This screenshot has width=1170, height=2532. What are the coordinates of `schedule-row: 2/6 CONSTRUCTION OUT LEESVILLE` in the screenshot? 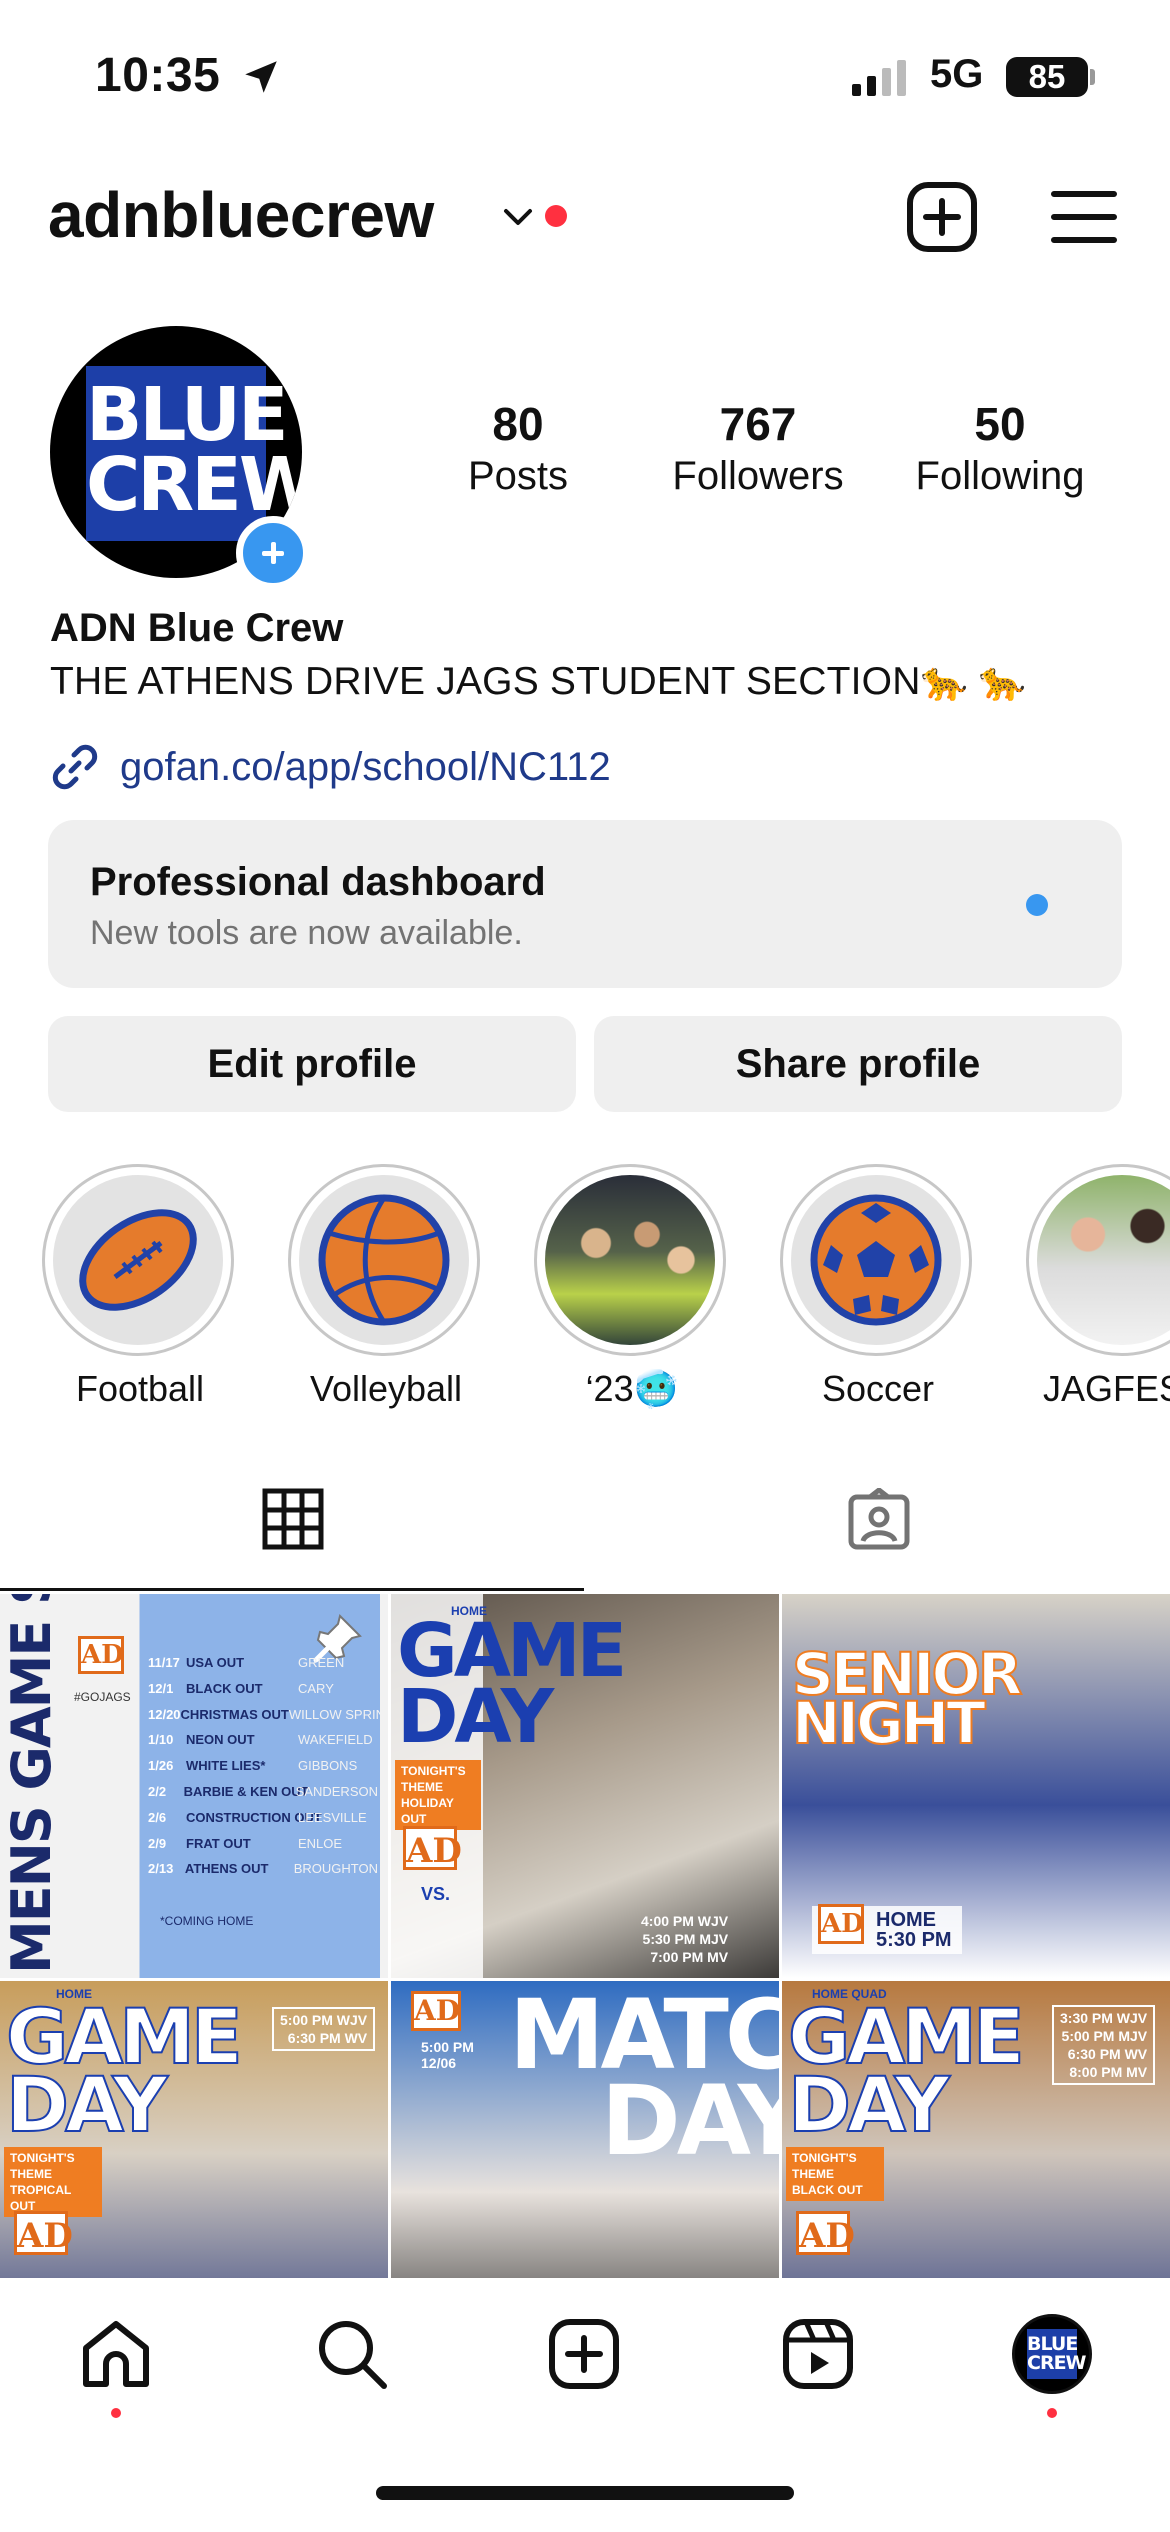 It's located at (257, 1817).